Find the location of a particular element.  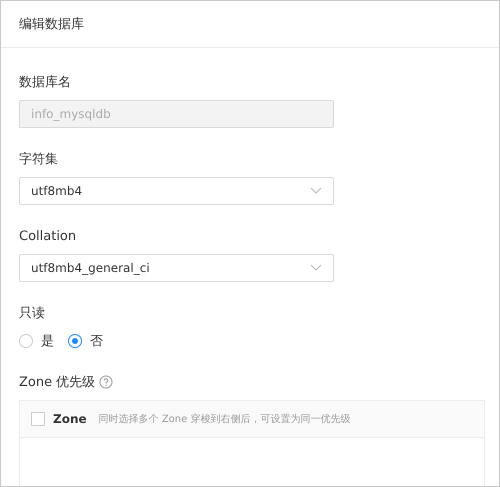

hint-text: 同时选择多个 Zone 穿梭到右侧后，可设置为同一优先级 is located at coordinates (224, 419).